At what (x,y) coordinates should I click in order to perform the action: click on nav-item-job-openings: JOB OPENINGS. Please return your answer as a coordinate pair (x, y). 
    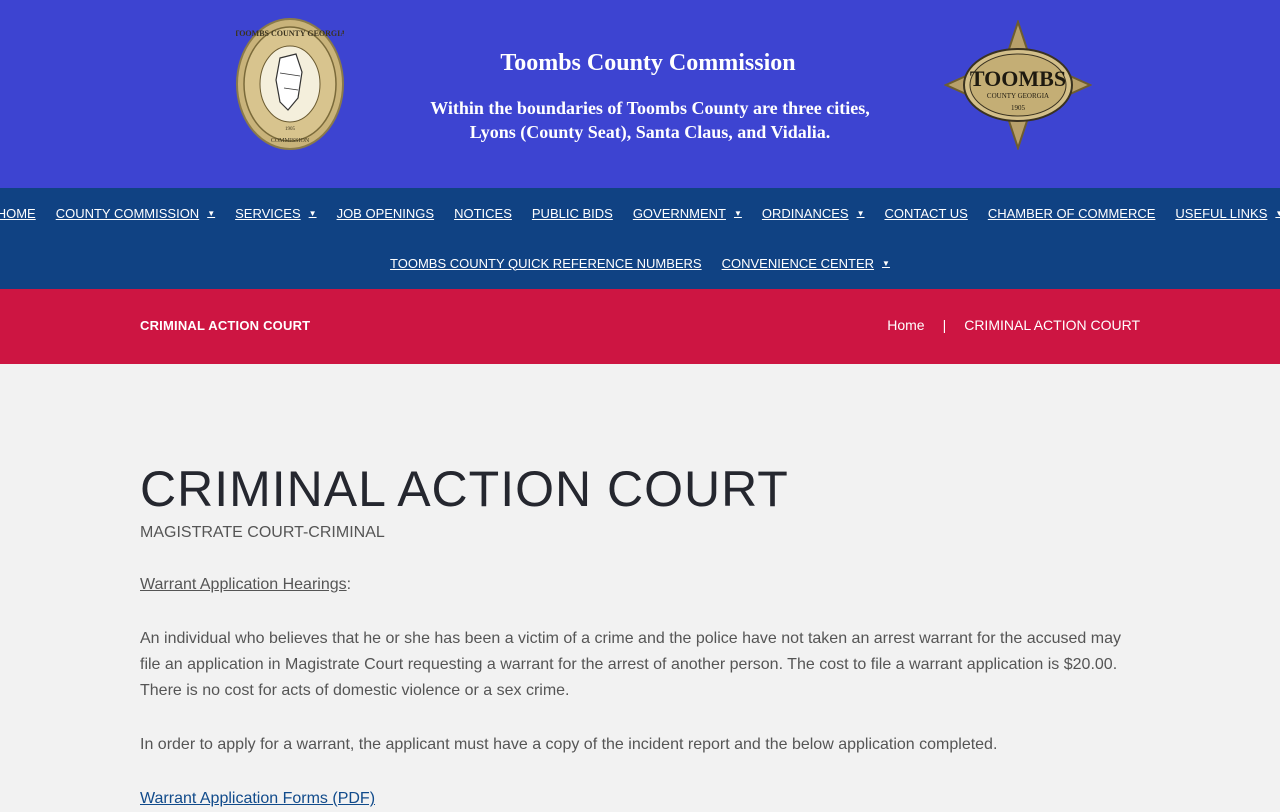
    Looking at the image, I should click on (386, 213).